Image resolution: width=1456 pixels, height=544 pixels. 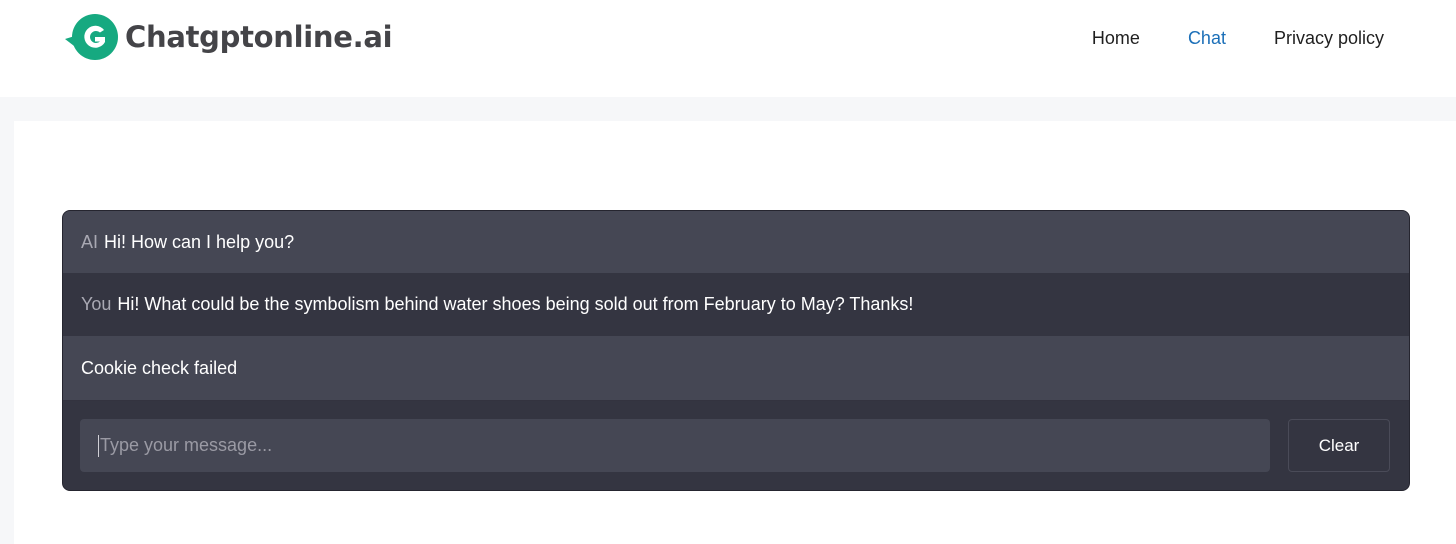 I want to click on chat-message-ai: AI Hi! How can I help you?, so click(x=736, y=242).